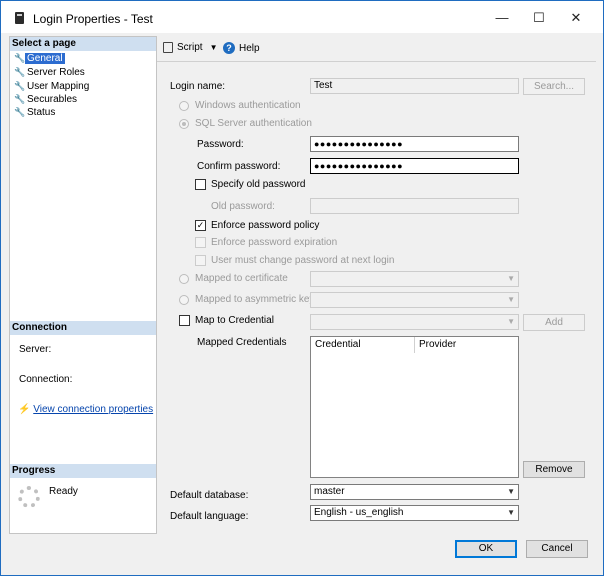  I want to click on windows-auth-radio, so click(184, 106).